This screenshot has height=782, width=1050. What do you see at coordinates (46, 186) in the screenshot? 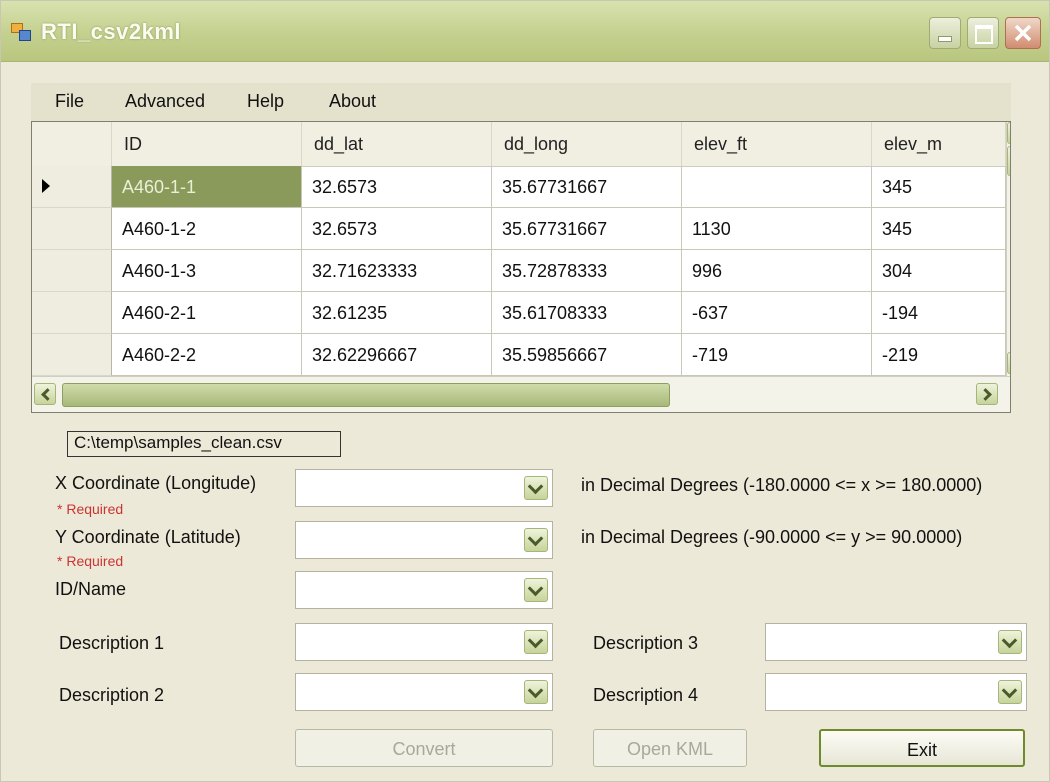
I see `current-row-arrow-icon` at bounding box center [46, 186].